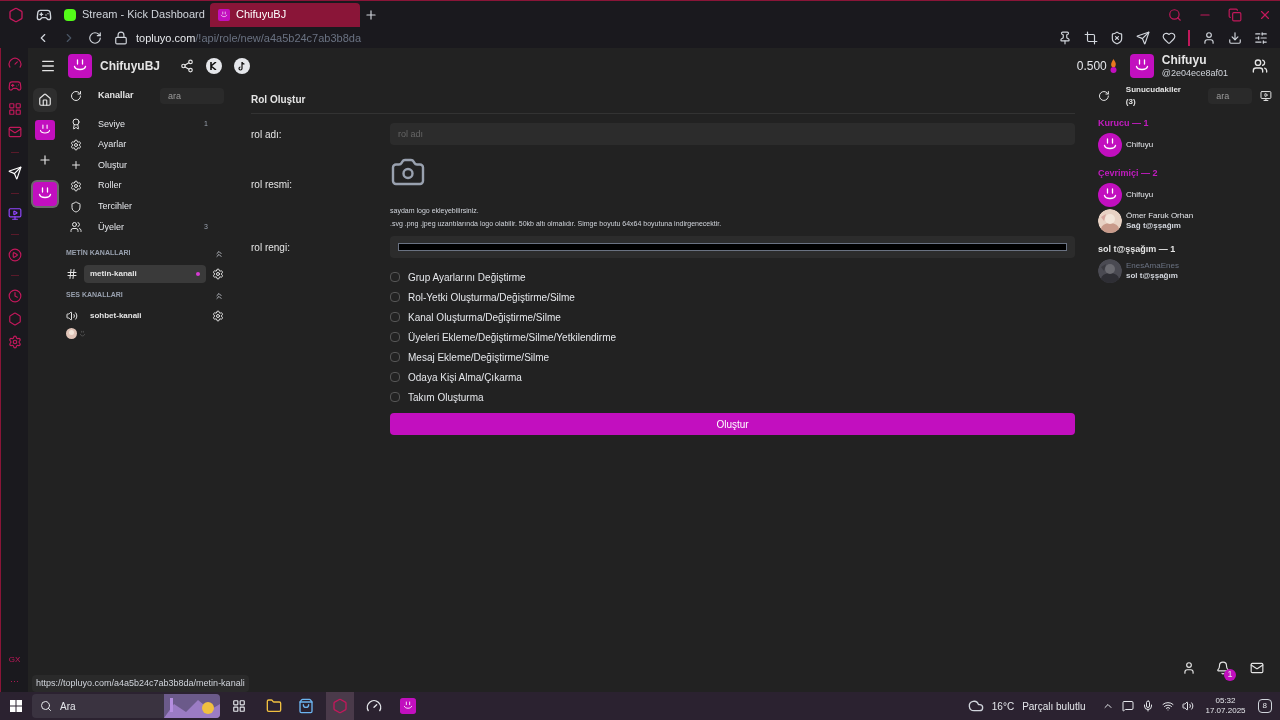 The image size is (1280, 720). What do you see at coordinates (285, 14) in the screenshot?
I see `browser-tab: ChifuyuBJ` at bounding box center [285, 14].